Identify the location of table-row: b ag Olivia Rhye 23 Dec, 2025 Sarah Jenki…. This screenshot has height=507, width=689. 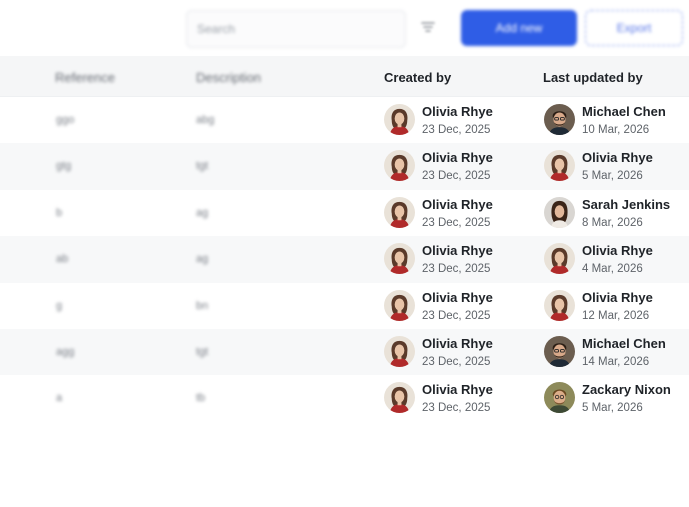
(344, 213).